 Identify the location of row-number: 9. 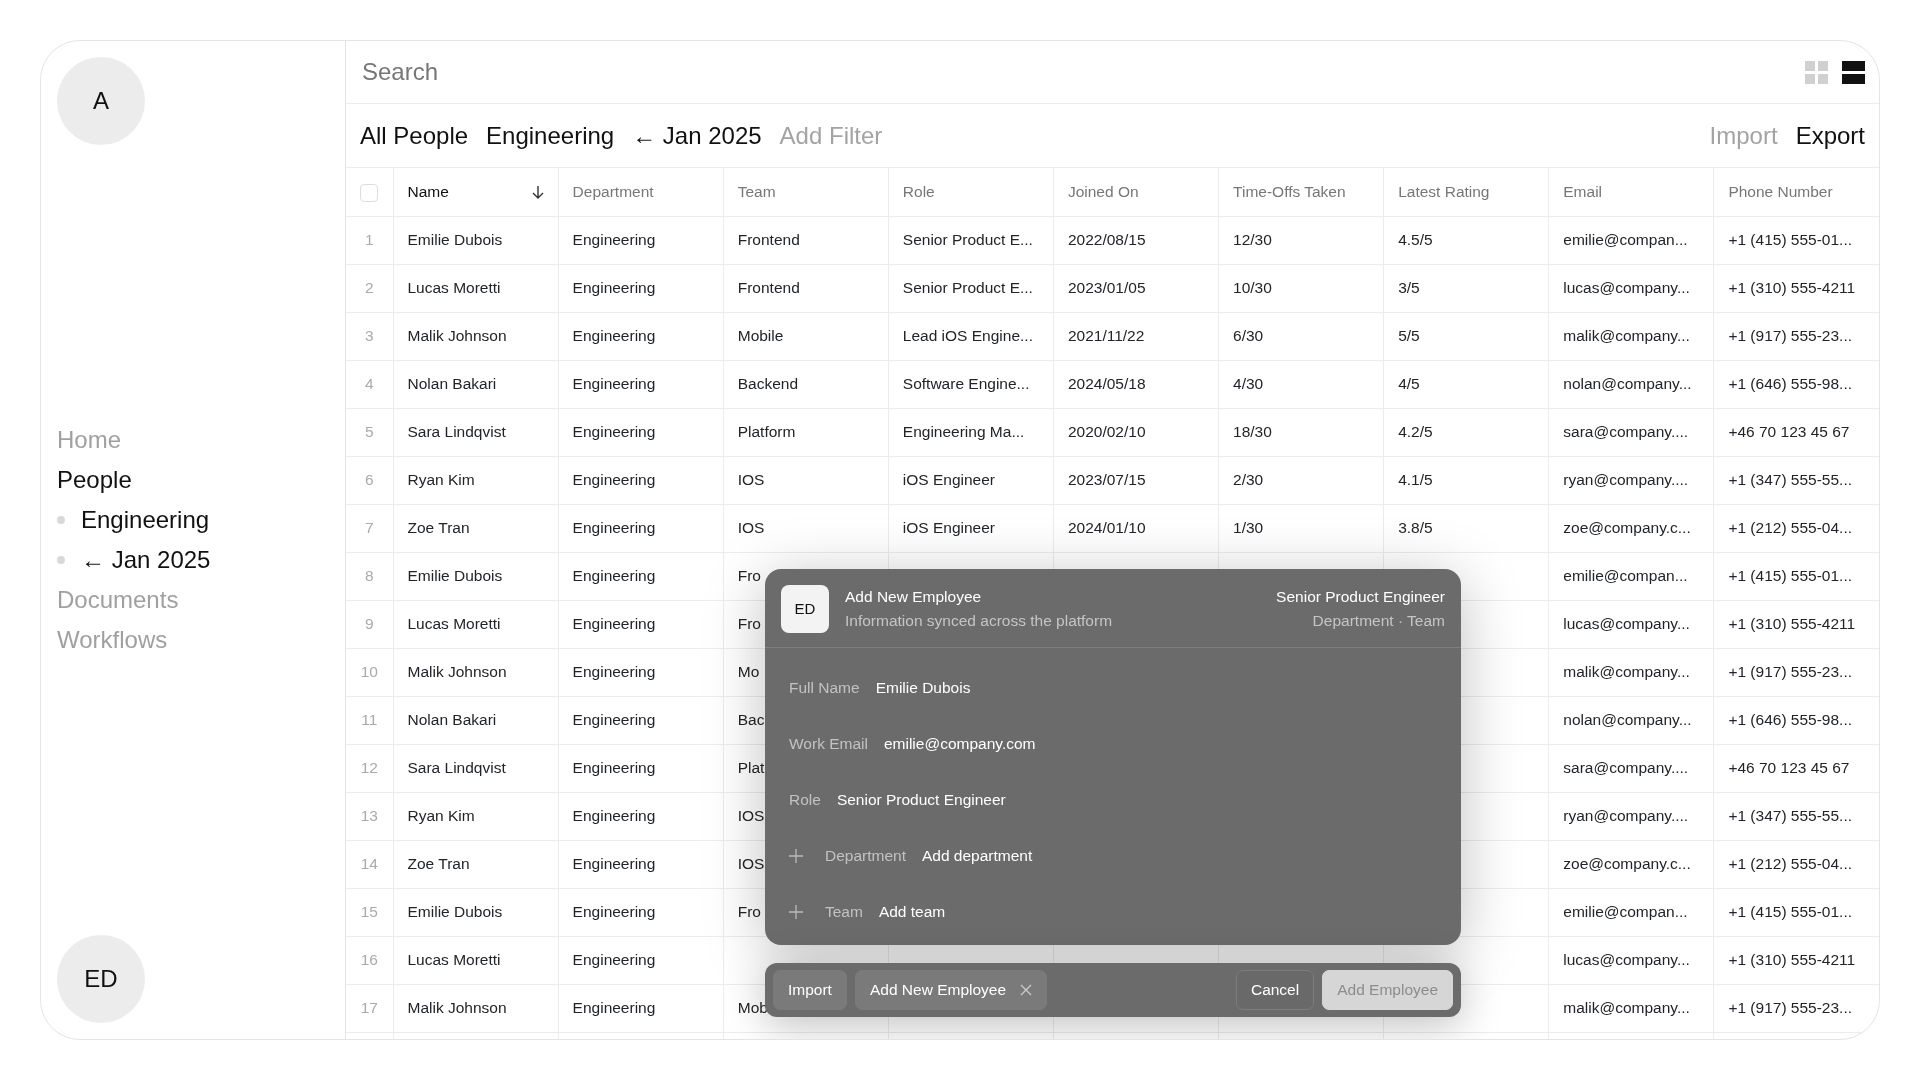
(369, 624).